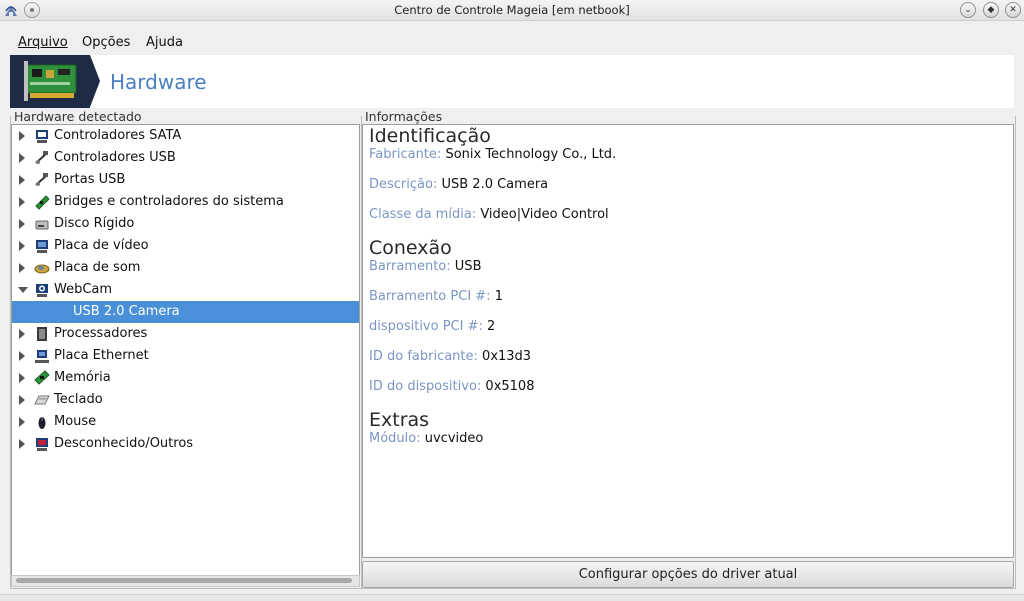 Image resolution: width=1024 pixels, height=601 pixels. I want to click on field-value: 0x13d3, so click(507, 356).